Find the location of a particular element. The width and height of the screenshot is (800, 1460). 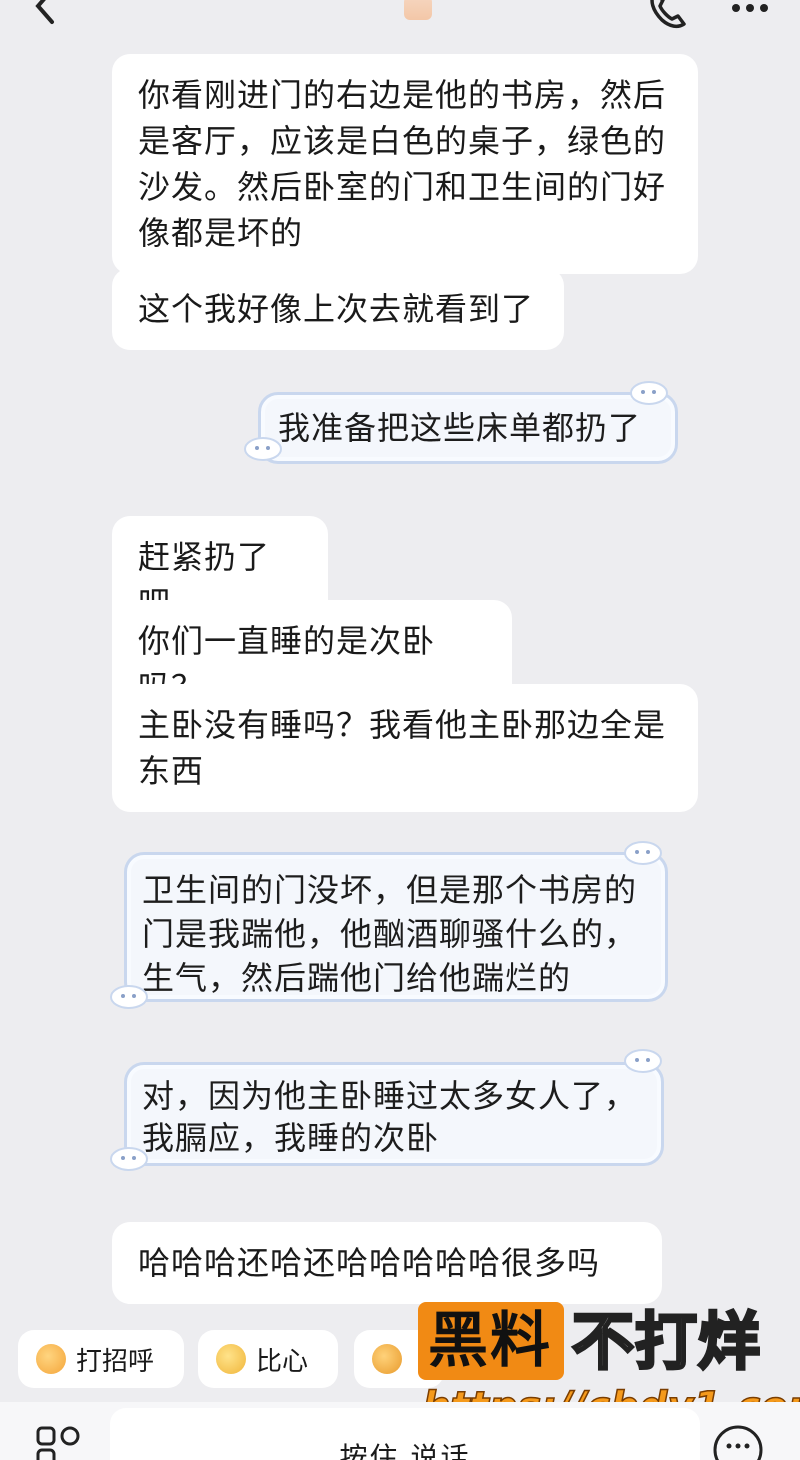

watermark-text: 黑料 is located at coordinates (490, 1341).